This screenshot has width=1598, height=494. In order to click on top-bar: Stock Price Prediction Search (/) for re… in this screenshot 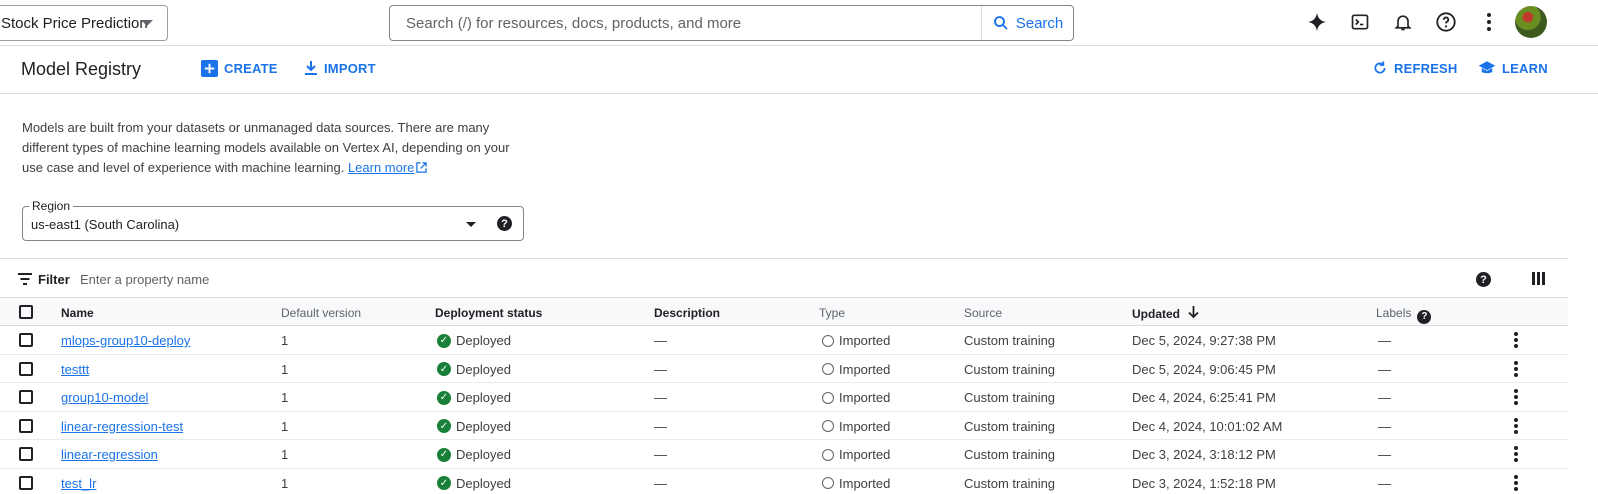, I will do `click(799, 23)`.